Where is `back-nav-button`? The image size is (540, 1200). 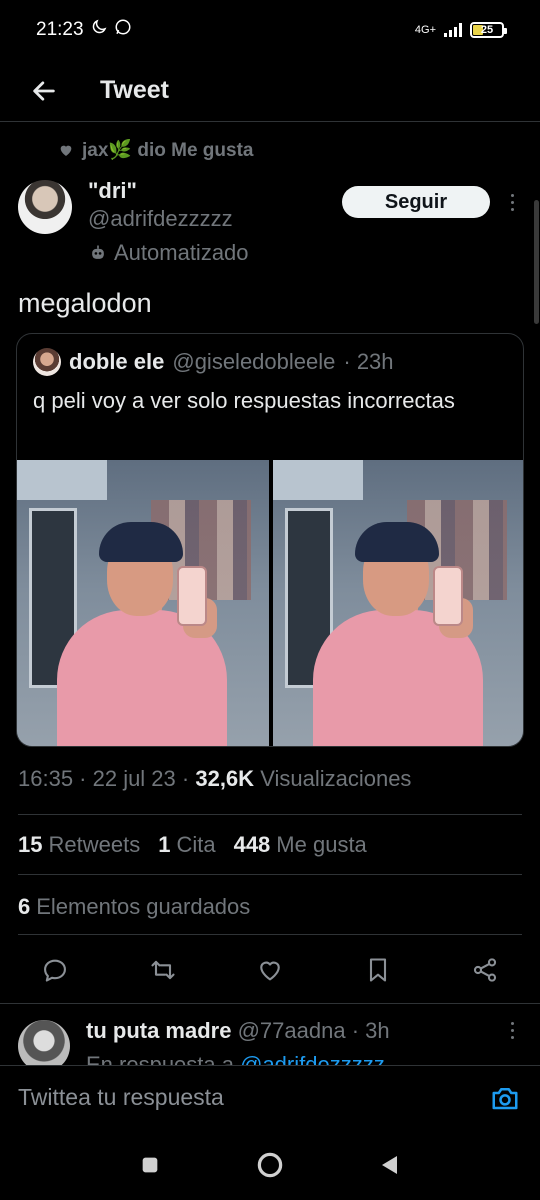 back-nav-button is located at coordinates (390, 1165).